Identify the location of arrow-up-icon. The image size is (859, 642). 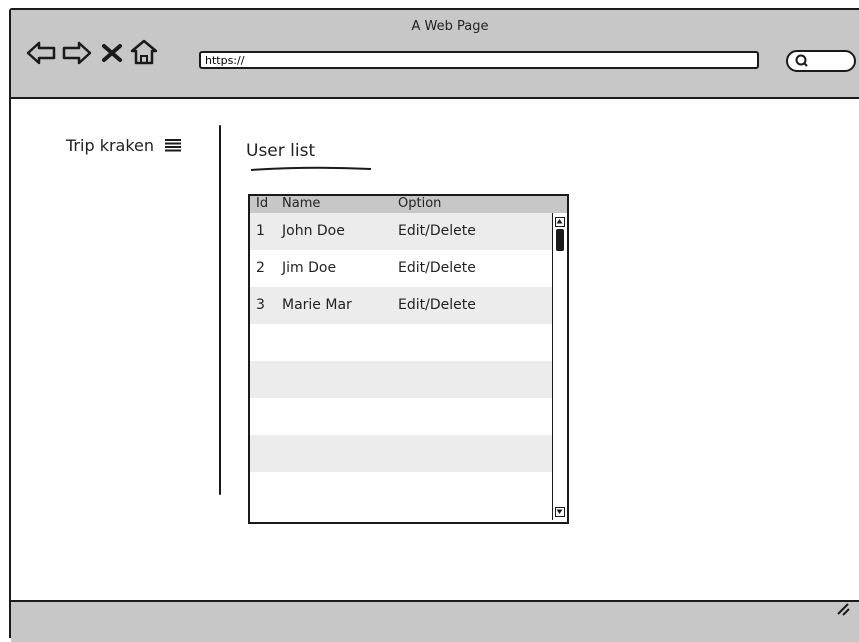
(559, 221).